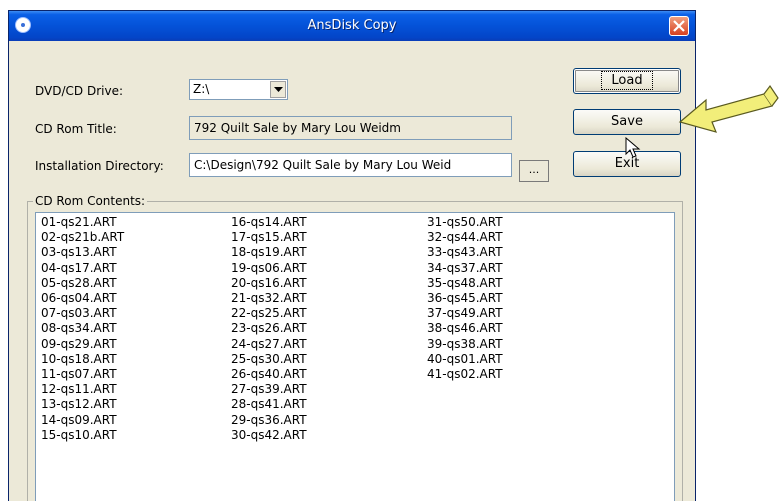  What do you see at coordinates (350, 128) in the screenshot?
I see `cd-title-field: 792 Quilt Sale by Mary Lou Weidm` at bounding box center [350, 128].